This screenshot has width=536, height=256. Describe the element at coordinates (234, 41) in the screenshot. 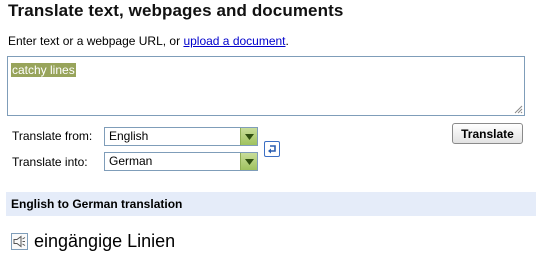

I see `upload-document-link: upload a document` at that location.